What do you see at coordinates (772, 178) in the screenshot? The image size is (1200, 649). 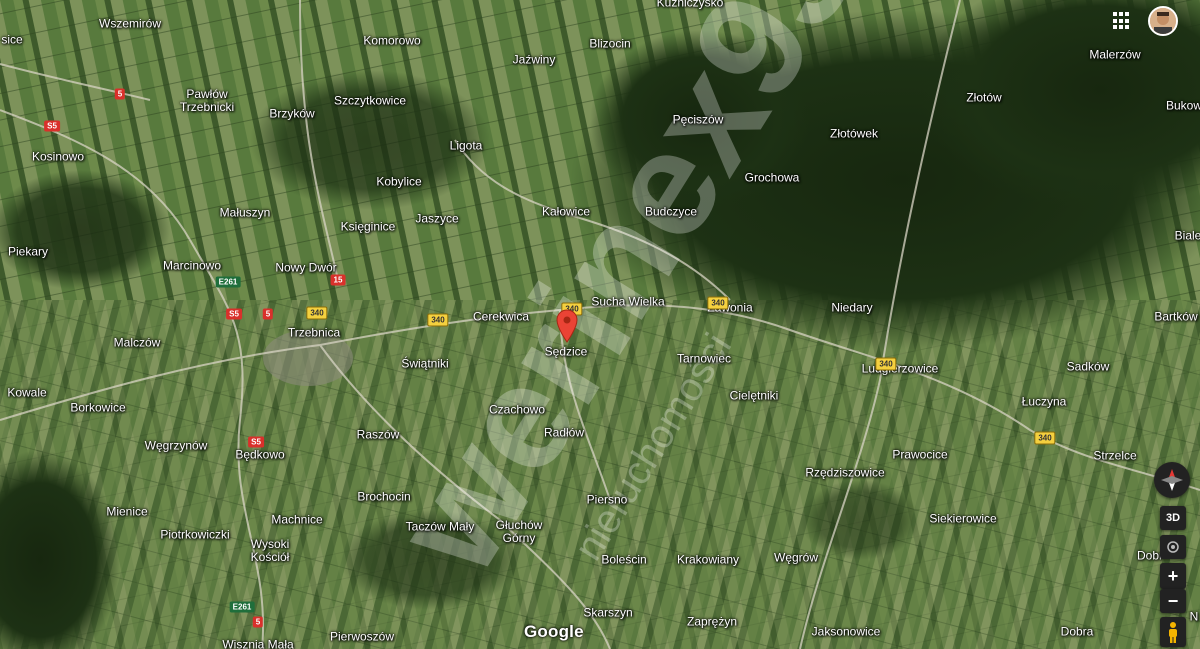 I see `place-label: Grochowa` at bounding box center [772, 178].